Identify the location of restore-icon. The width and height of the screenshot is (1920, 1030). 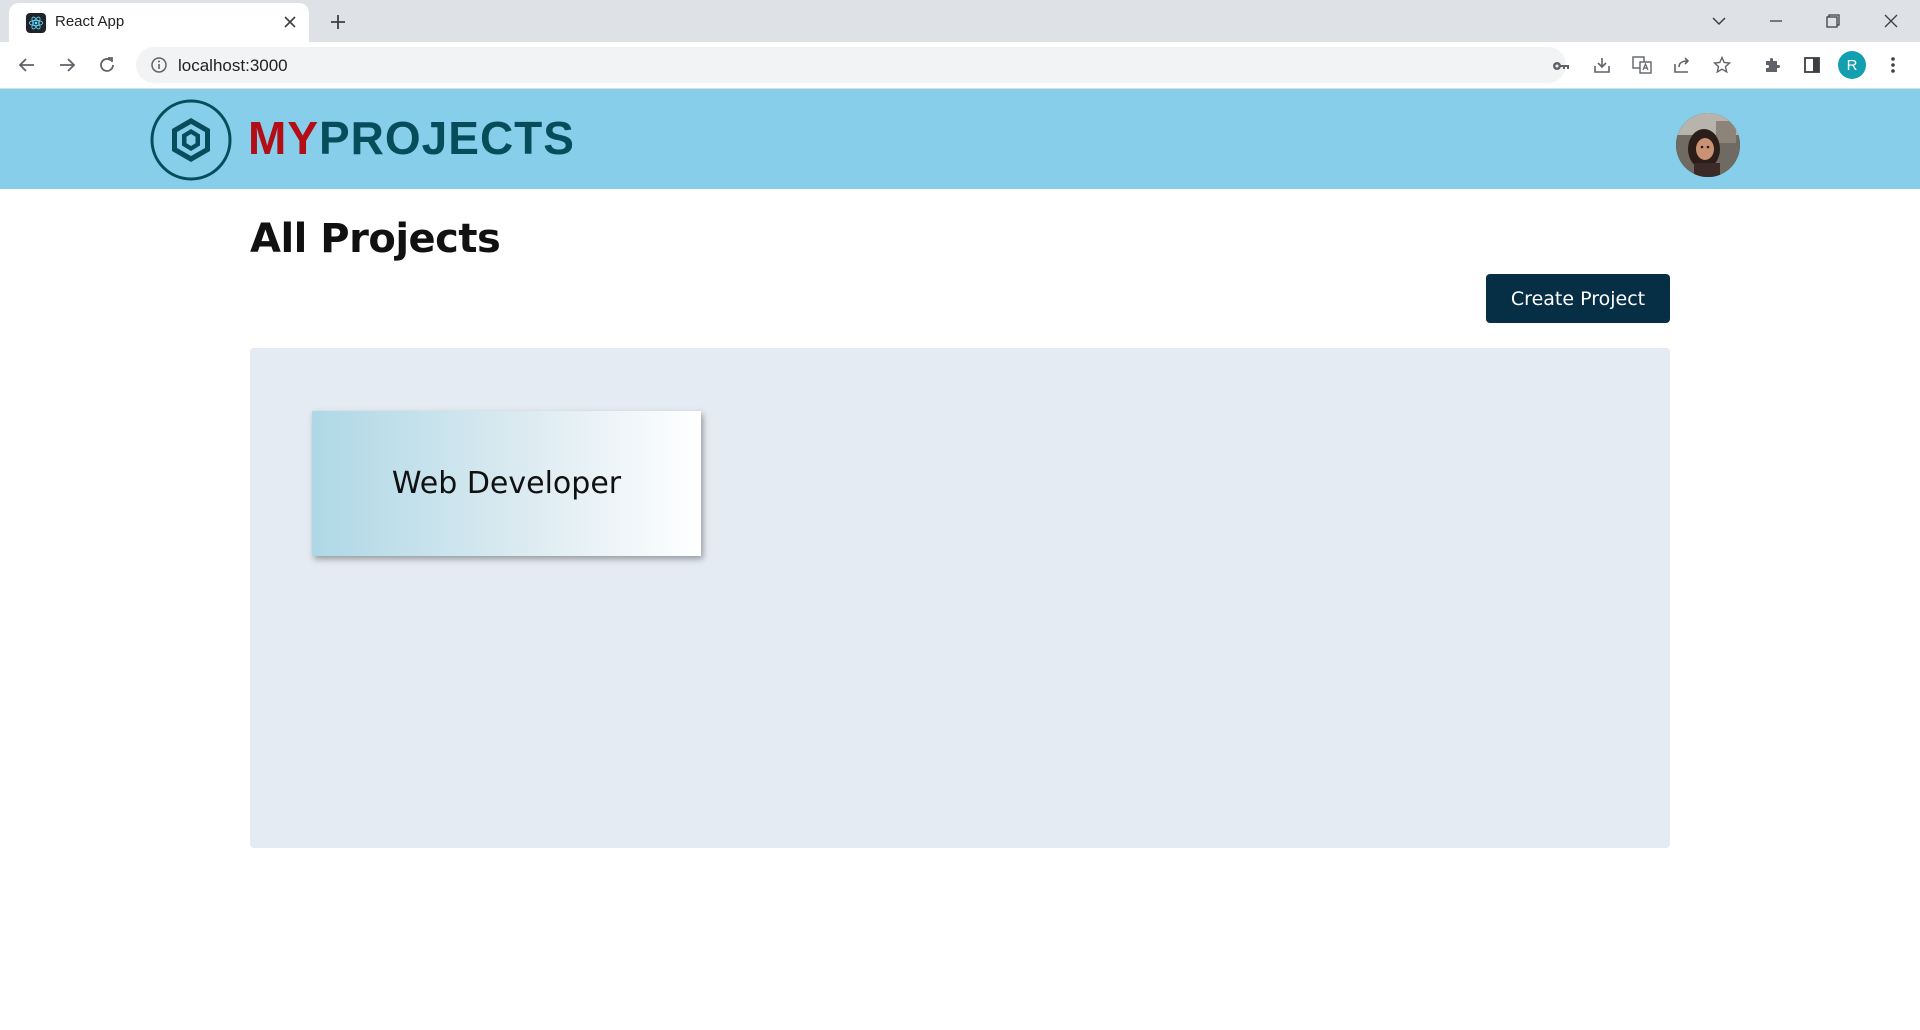
(1833, 21).